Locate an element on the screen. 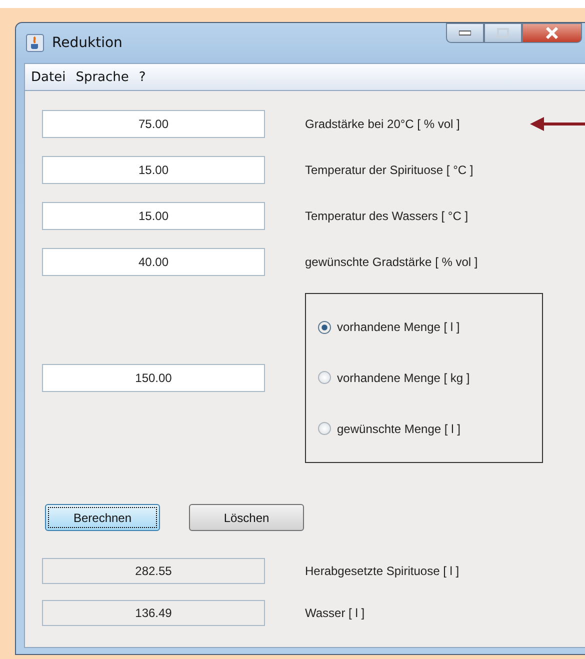 The height and width of the screenshot is (659, 585). minimize-icon is located at coordinates (465, 33).